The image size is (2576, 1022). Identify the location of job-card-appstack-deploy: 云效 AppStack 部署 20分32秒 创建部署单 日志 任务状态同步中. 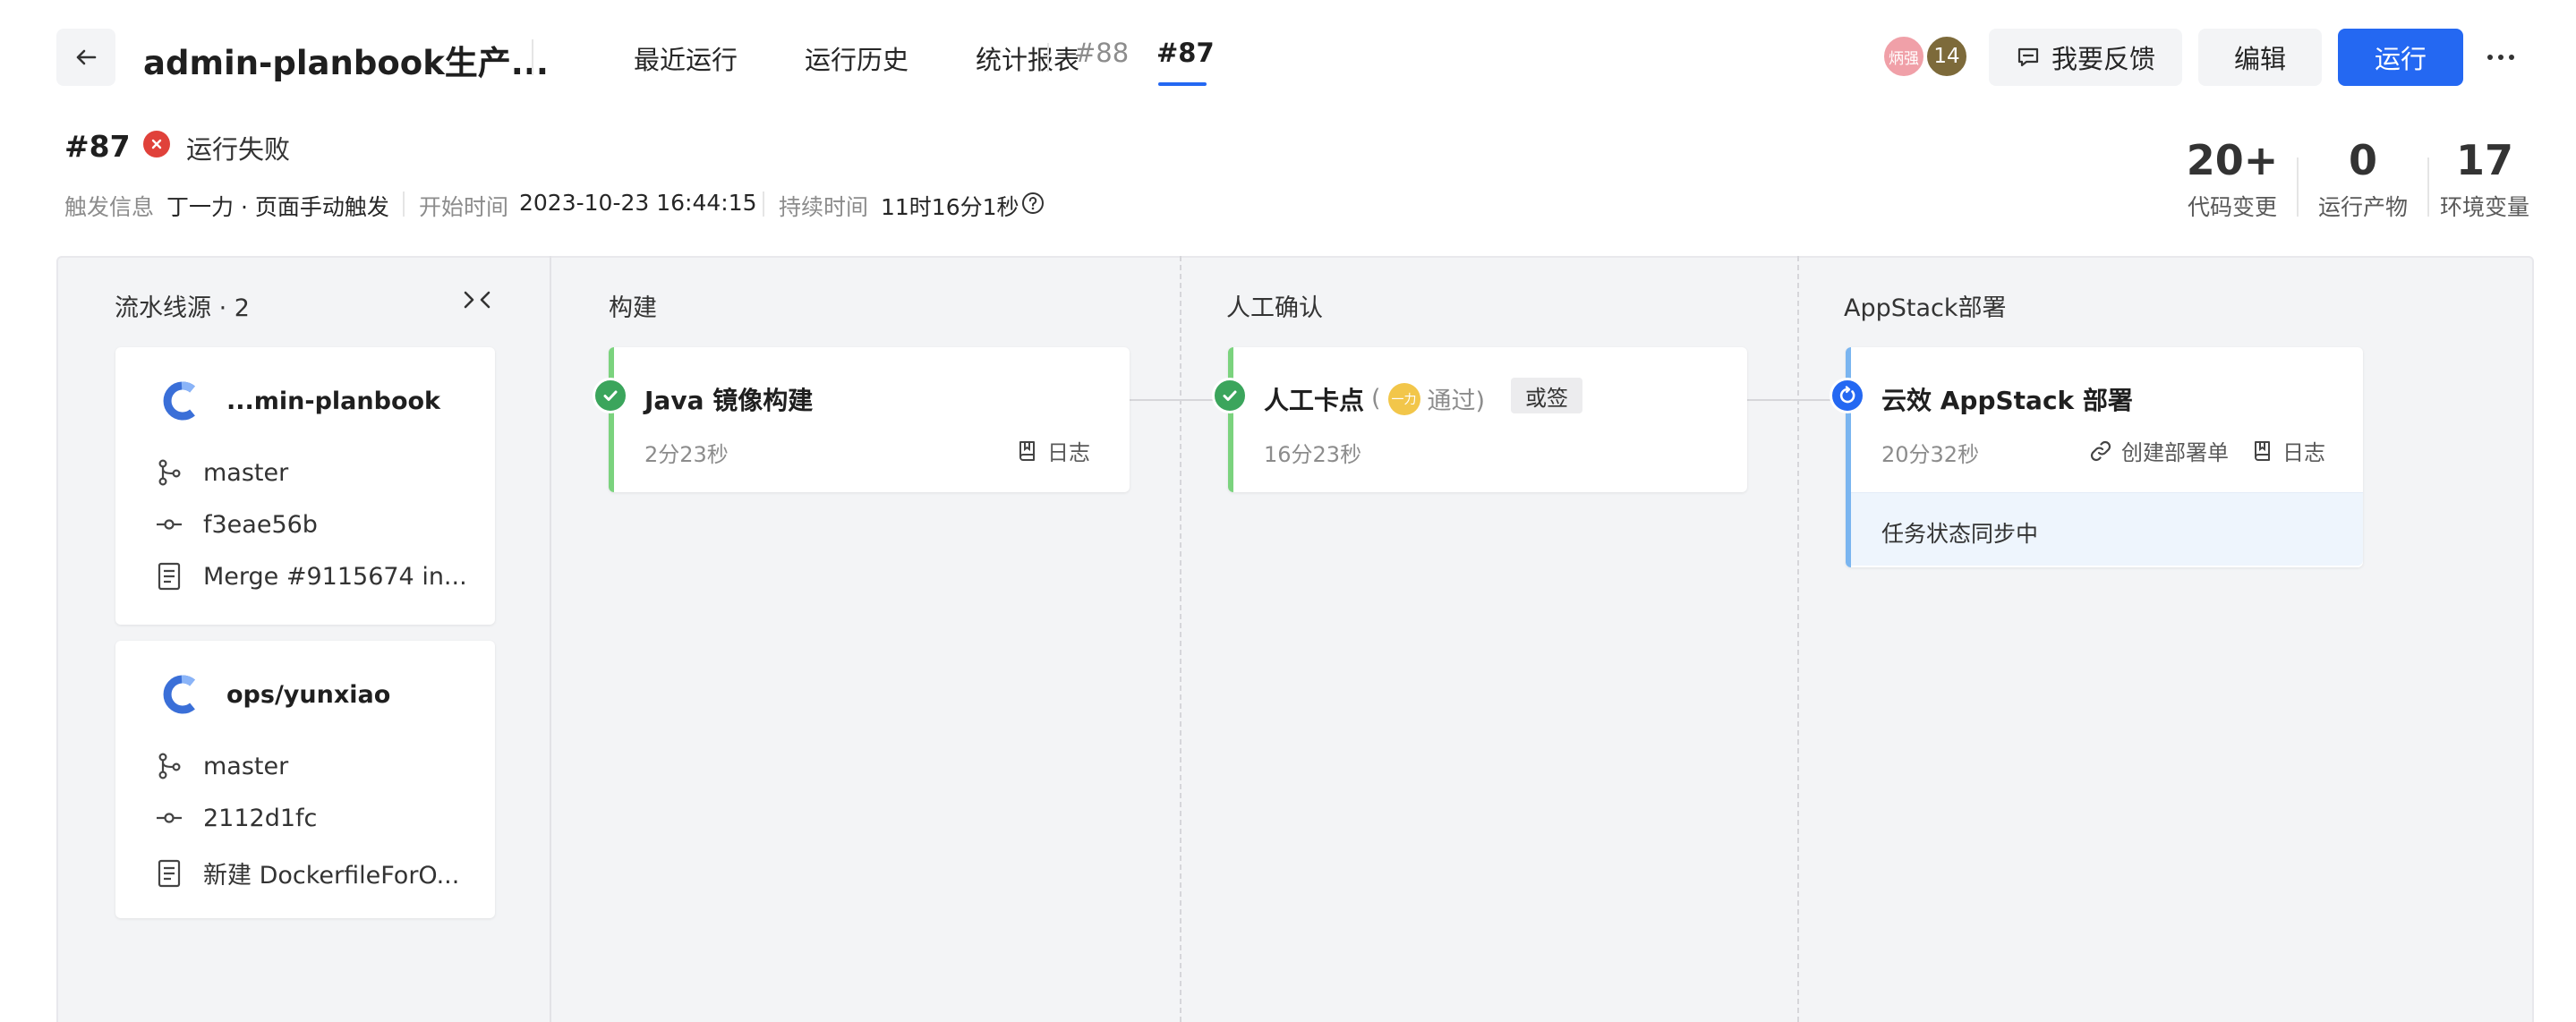
(2096, 457).